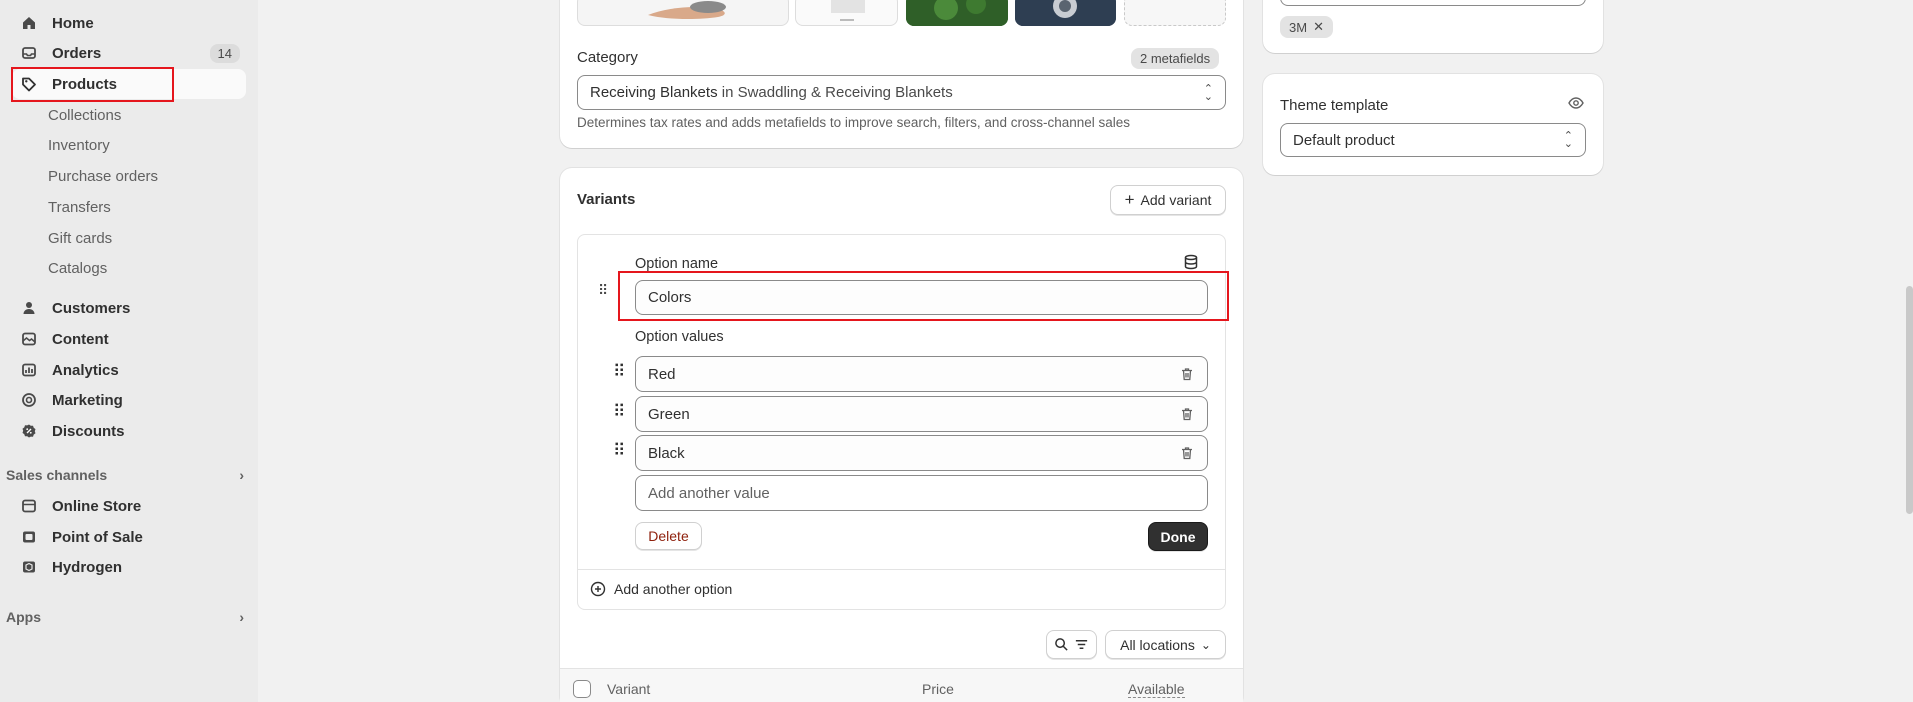 Image resolution: width=1913 pixels, height=702 pixels. I want to click on nav-gift-cards: Gift cards, so click(80, 238).